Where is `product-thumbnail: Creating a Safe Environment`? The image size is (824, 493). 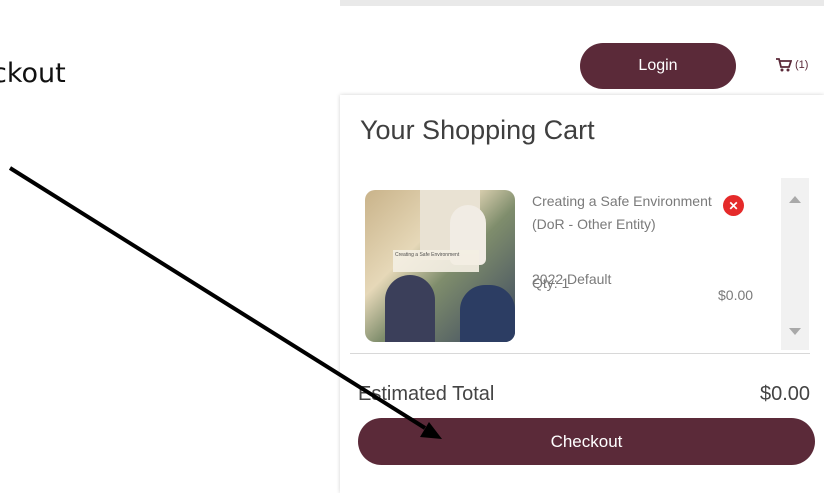 product-thumbnail: Creating a Safe Environment is located at coordinates (440, 266).